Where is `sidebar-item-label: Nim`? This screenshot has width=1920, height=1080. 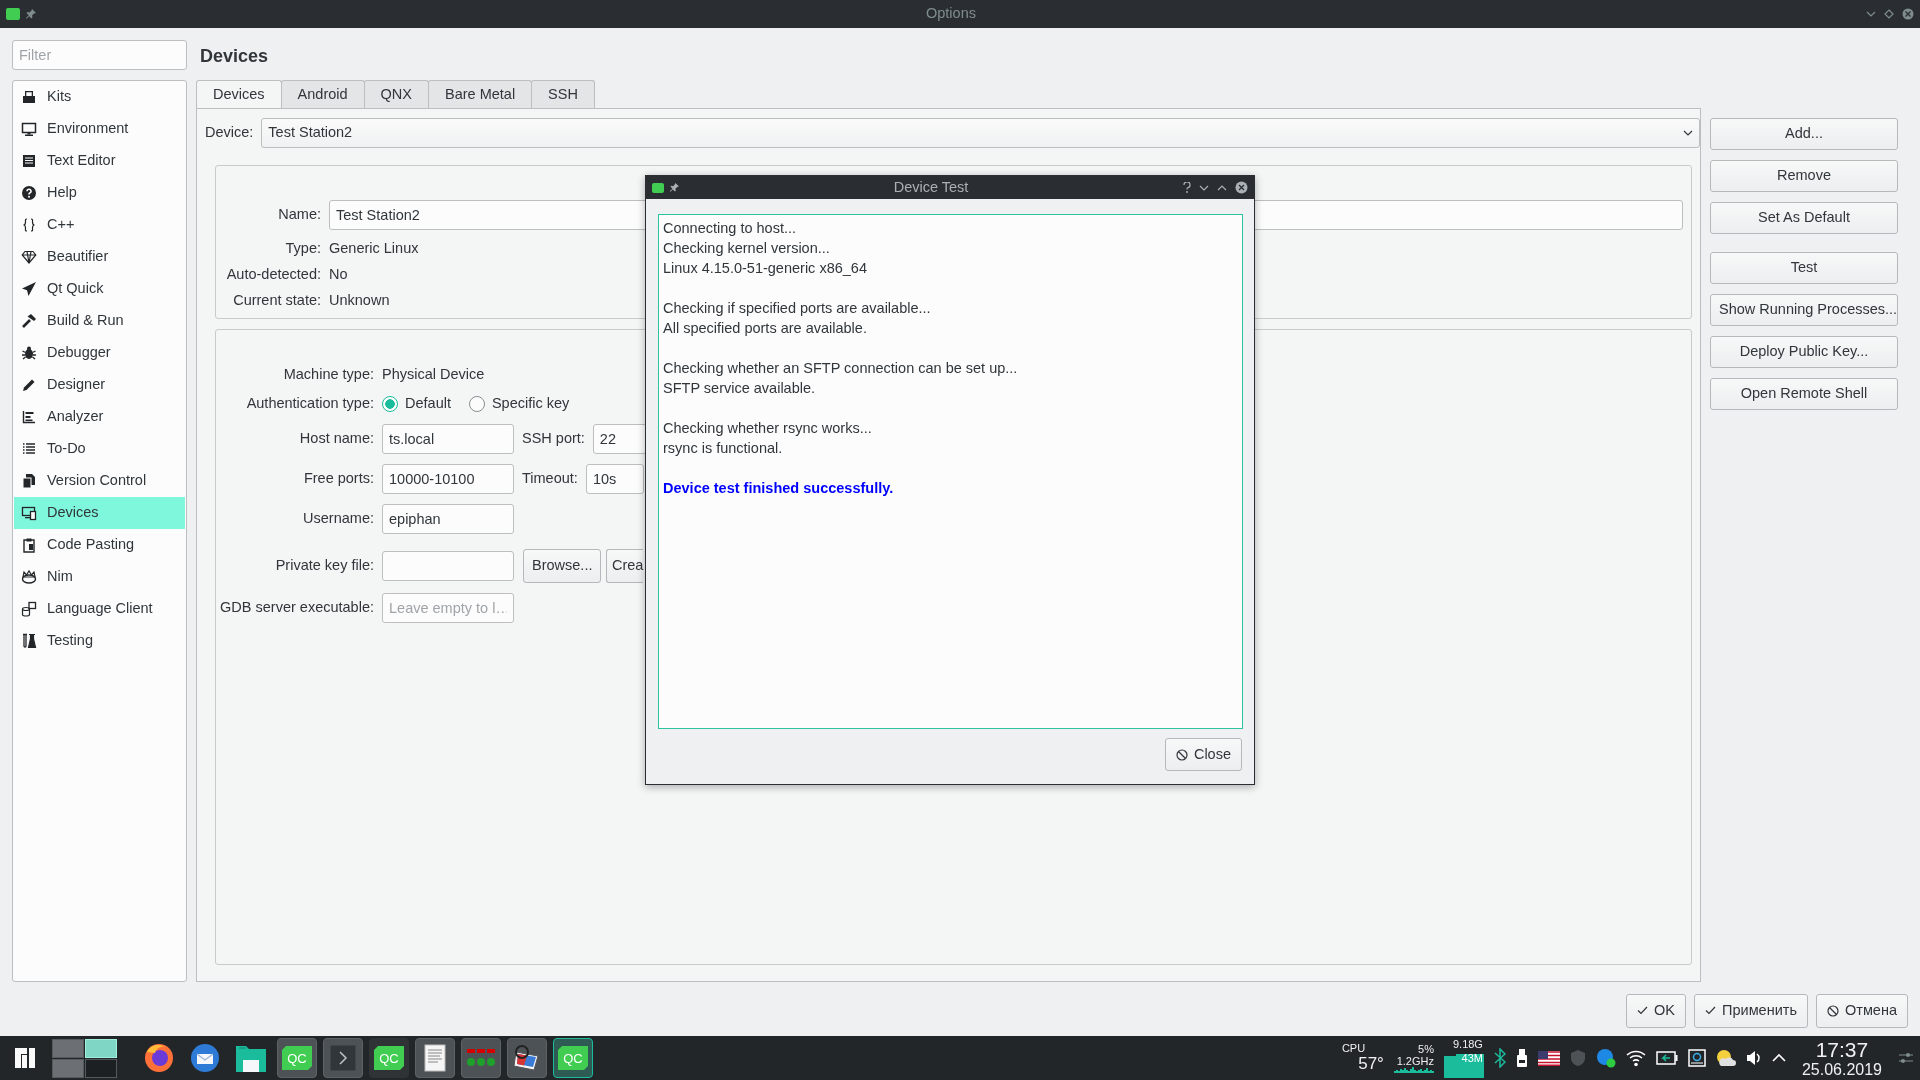
sidebar-item-label: Nim is located at coordinates (60, 577).